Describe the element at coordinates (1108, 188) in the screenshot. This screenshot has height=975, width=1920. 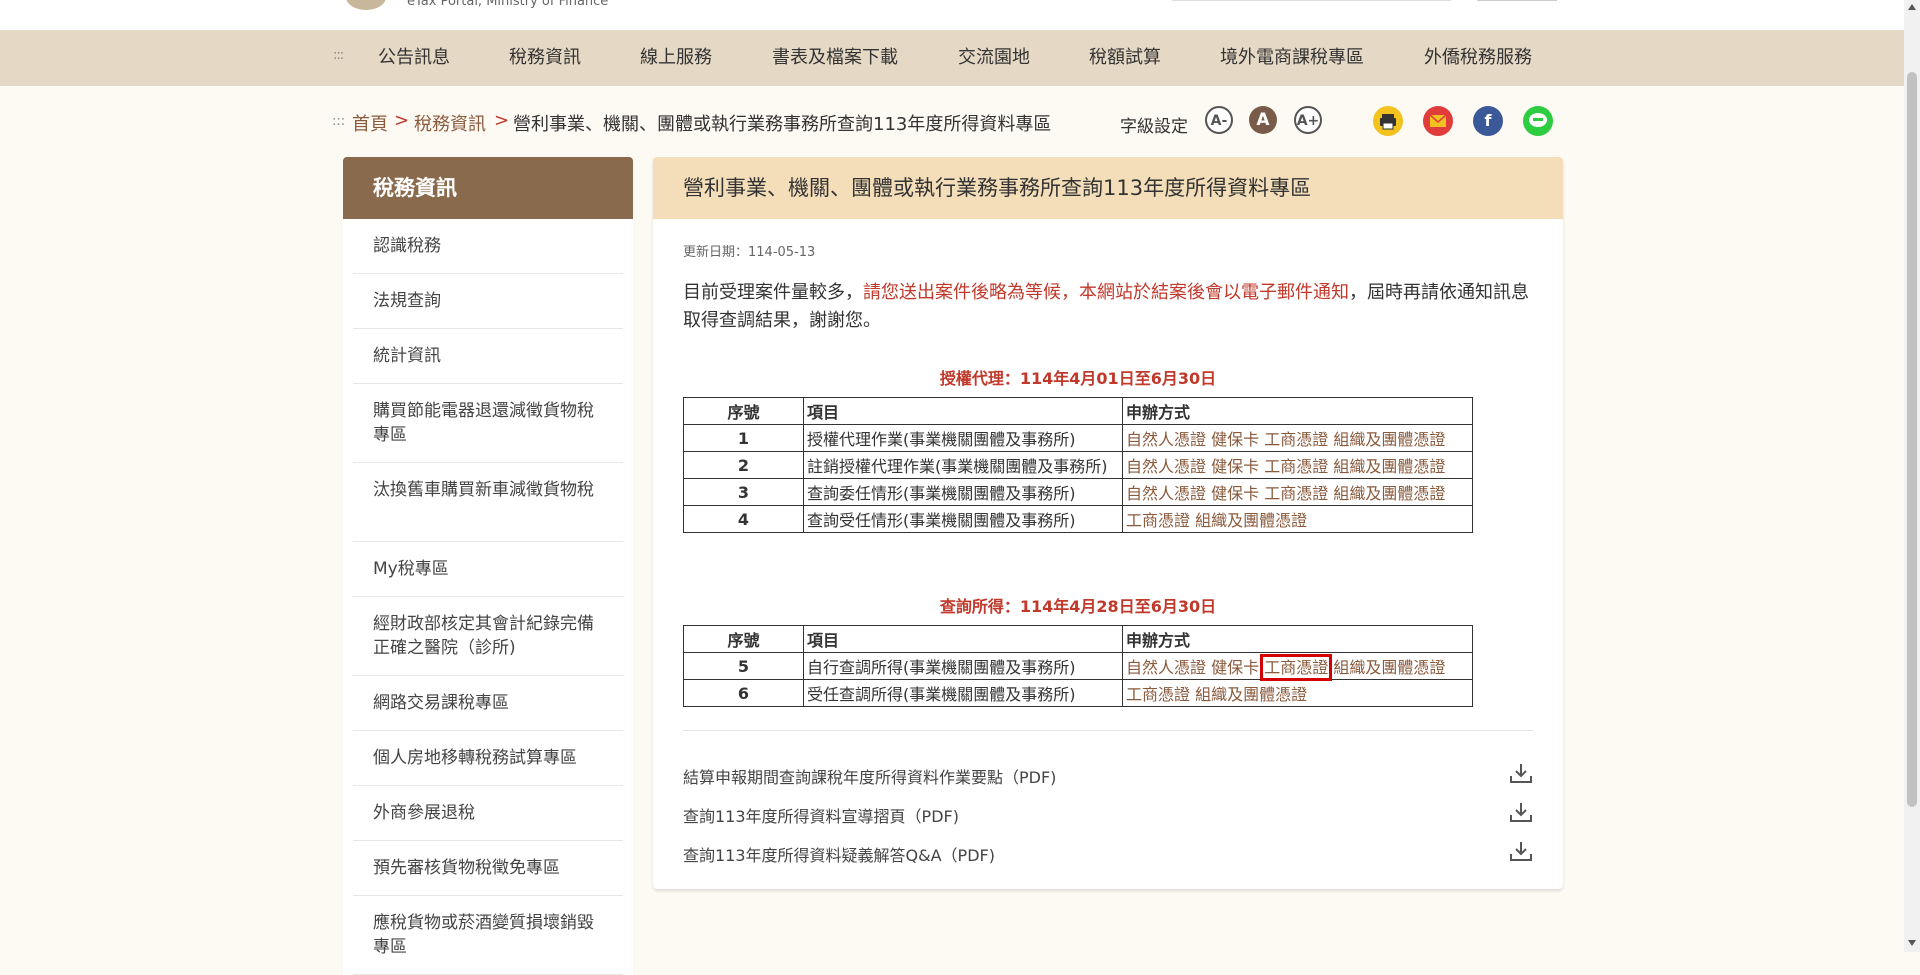
I see `page-title: 營利事業、機關、團體或執行業務事務所查詢113年度所得資料專區` at that location.